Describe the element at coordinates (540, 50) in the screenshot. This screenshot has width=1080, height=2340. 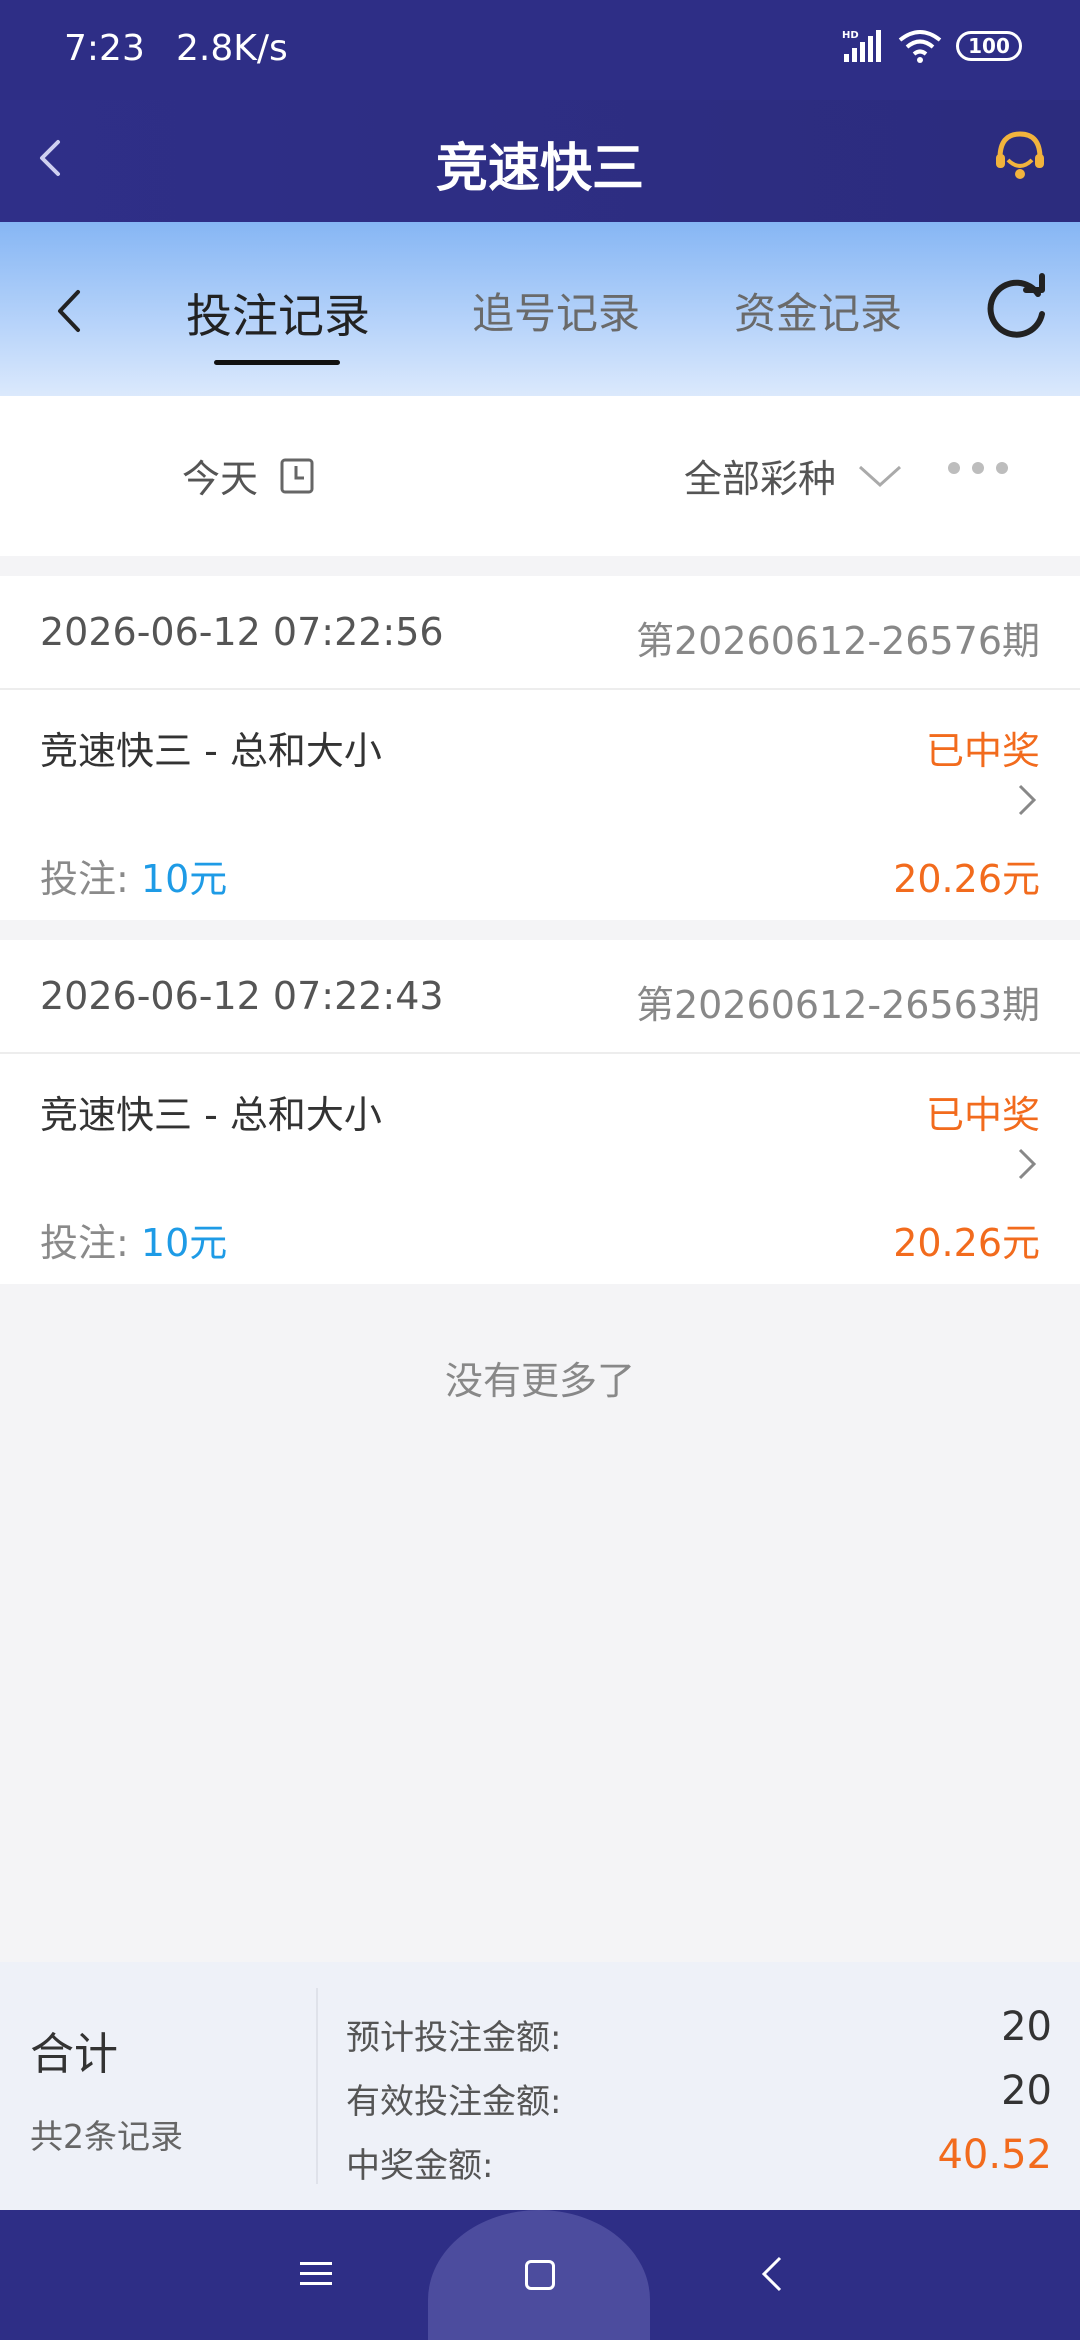
I see `status-bar: 7:23 2.8K/s HD 100` at that location.